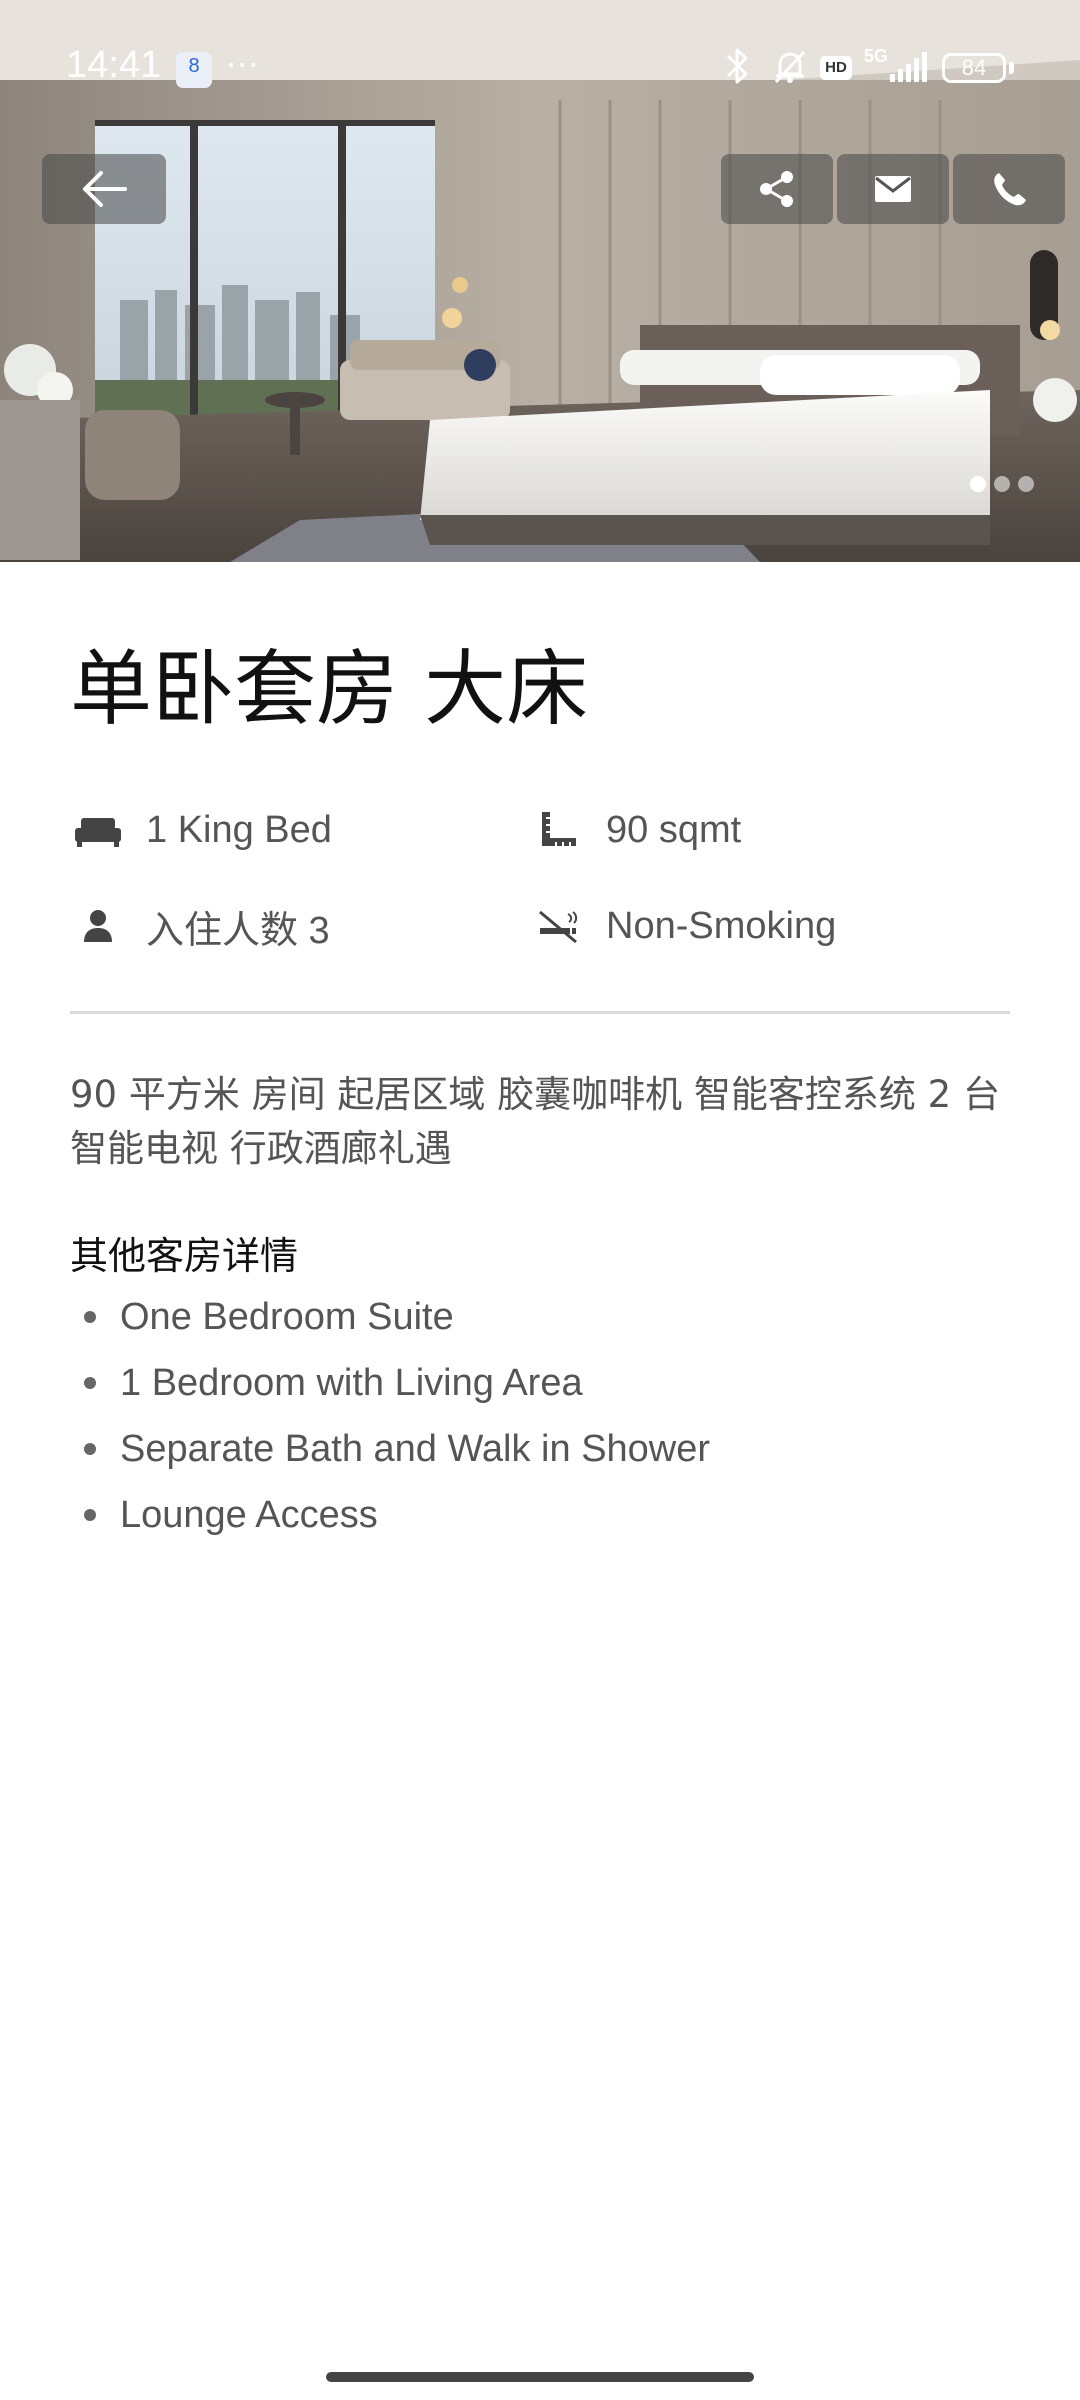 This screenshot has width=1080, height=2400. I want to click on list-item-text: Lounge Access, so click(249, 1515).